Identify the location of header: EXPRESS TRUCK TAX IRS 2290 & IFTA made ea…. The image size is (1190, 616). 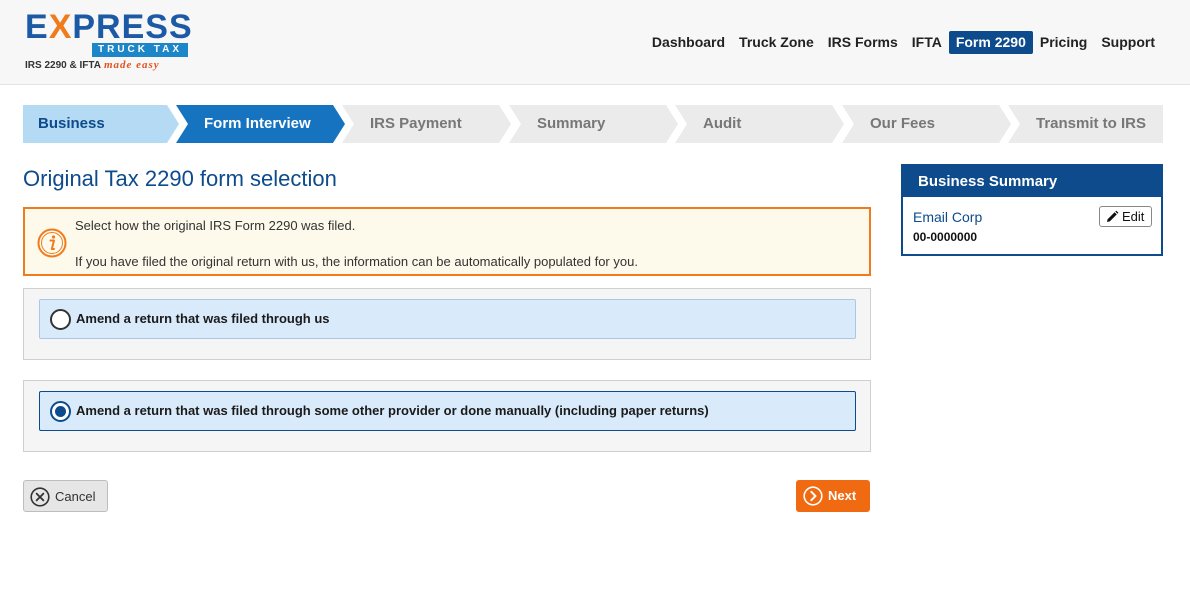
(595, 42).